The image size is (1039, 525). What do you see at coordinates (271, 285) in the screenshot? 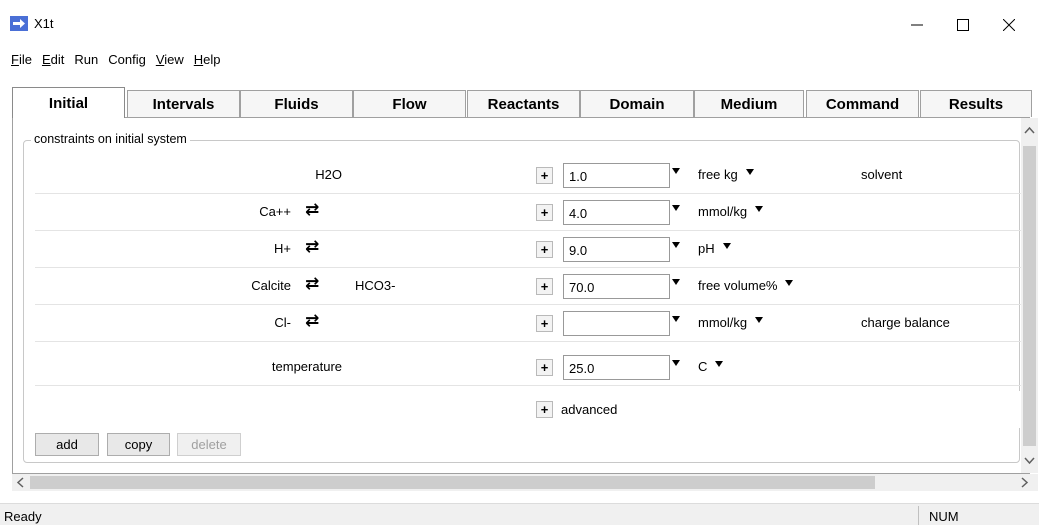
I see `species-label: Calcite` at bounding box center [271, 285].